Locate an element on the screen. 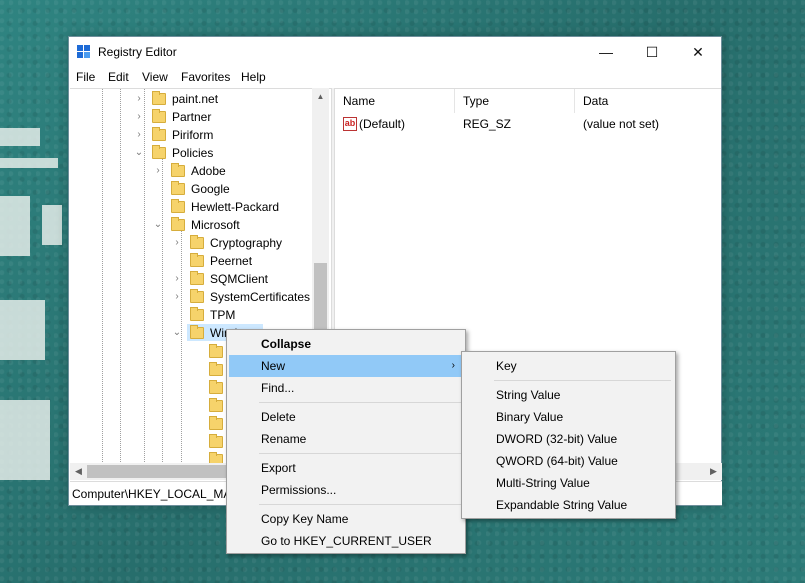 This screenshot has width=805, height=583. submenu-item-multi-string-value: Multi-String Value is located at coordinates (568, 483).